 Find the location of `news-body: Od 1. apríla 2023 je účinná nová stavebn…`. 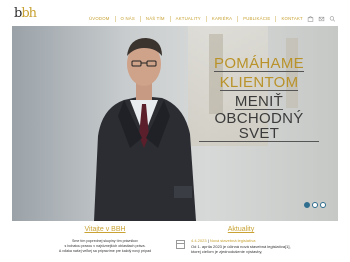

news-body: Od 1. apríla 2023 je účinná nová stavebn… is located at coordinates (241, 249).